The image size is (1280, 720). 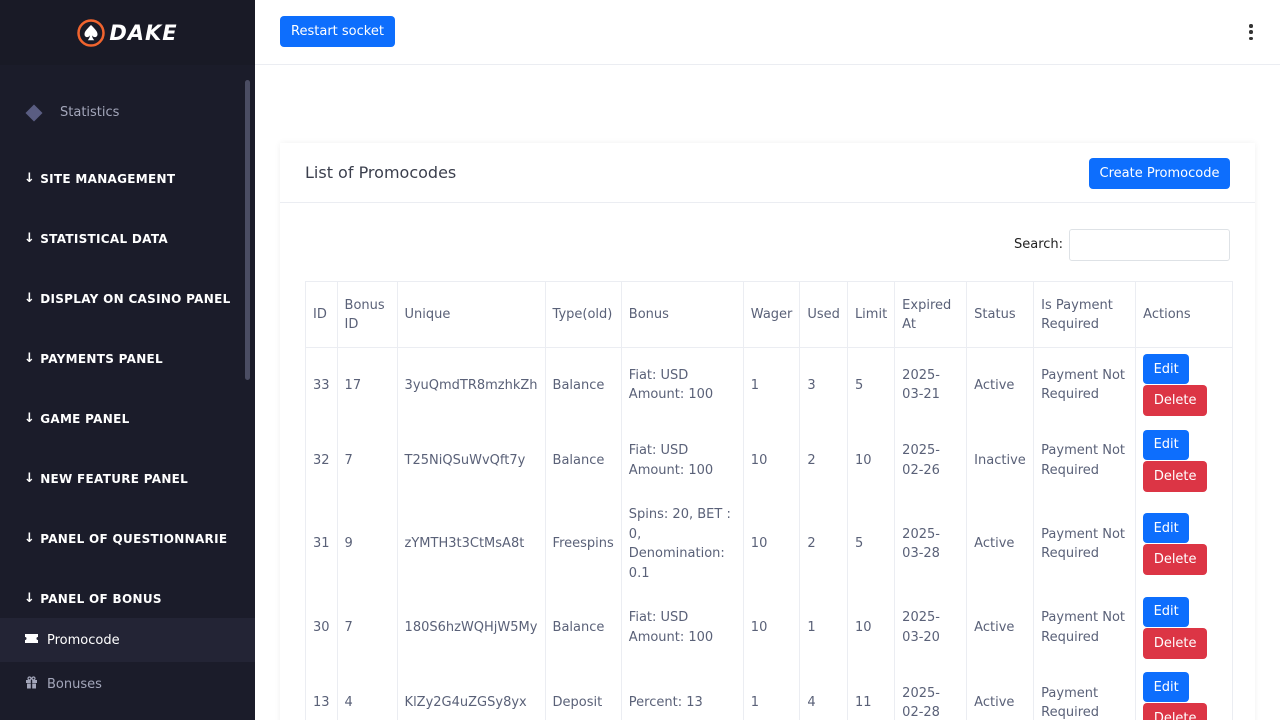 What do you see at coordinates (767, 173) in the screenshot?
I see `card-header: List of Promocodes Create Promocode` at bounding box center [767, 173].